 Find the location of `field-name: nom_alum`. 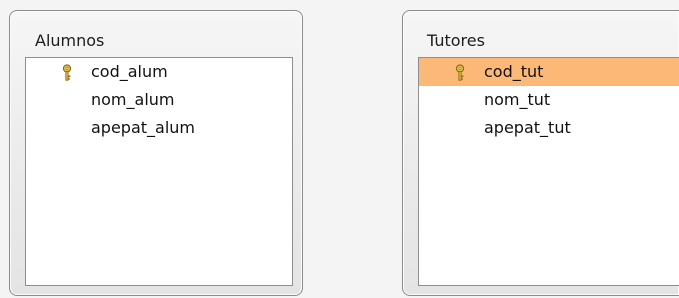

field-name: nom_alum is located at coordinates (133, 99).